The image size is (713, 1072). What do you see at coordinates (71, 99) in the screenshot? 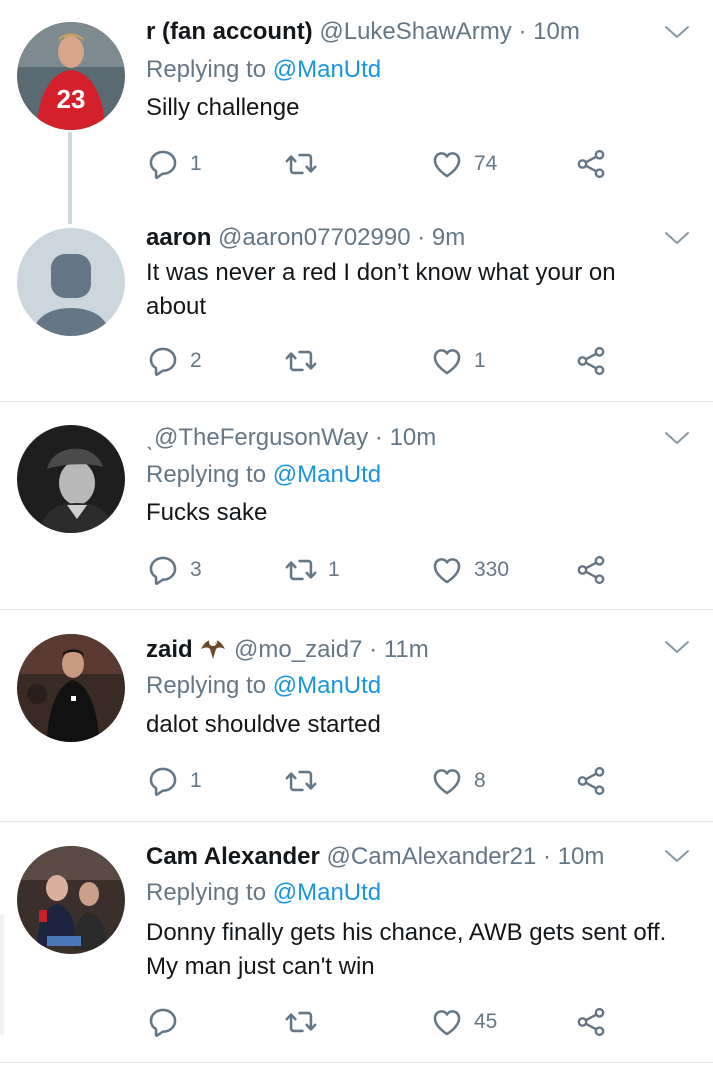
I see `svg-text: 23` at bounding box center [71, 99].